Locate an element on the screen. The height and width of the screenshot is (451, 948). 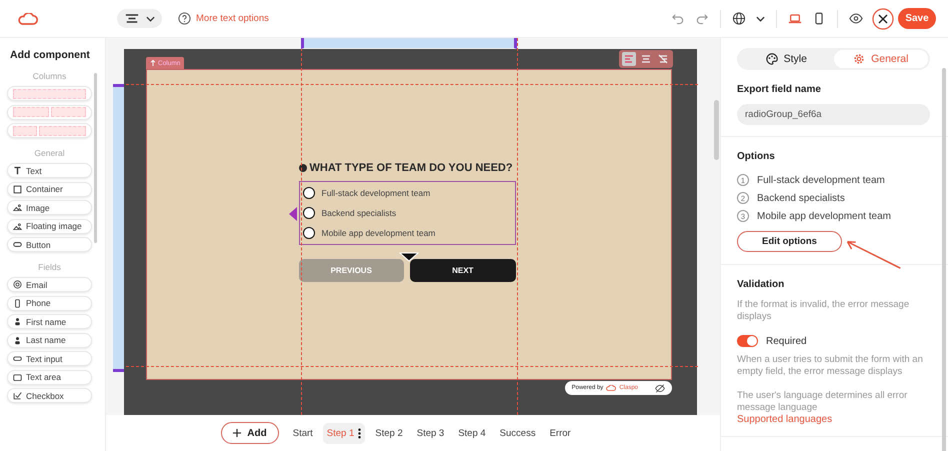
palette-icon is located at coordinates (772, 59).